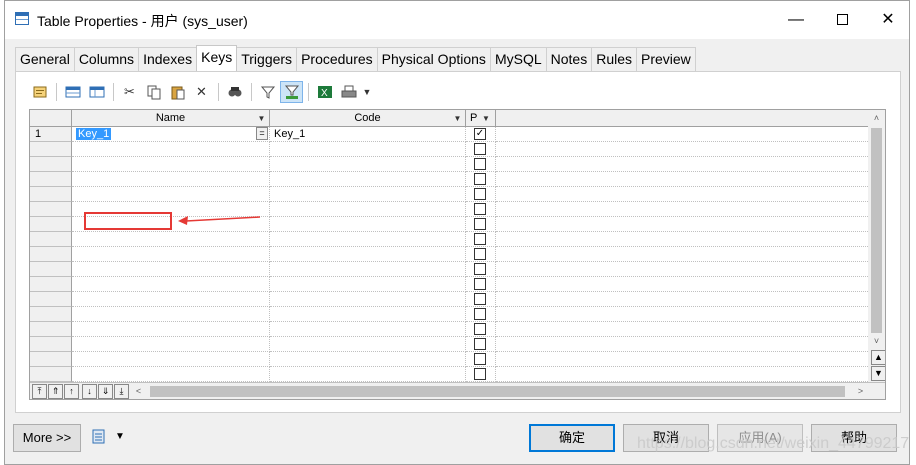 Image resolution: width=916 pixels, height=465 pixels. Describe the element at coordinates (51, 134) in the screenshot. I see `row-header: 1` at that location.